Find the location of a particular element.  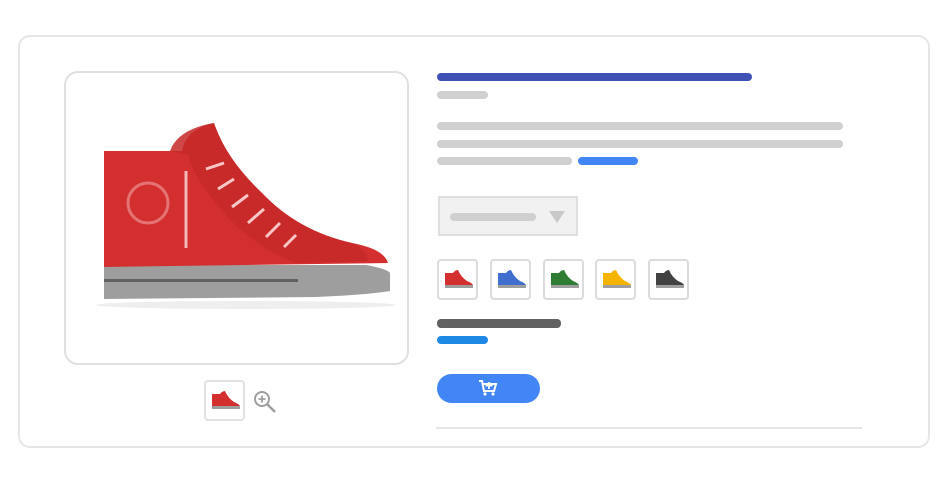

chevron-down-icon is located at coordinates (557, 217).